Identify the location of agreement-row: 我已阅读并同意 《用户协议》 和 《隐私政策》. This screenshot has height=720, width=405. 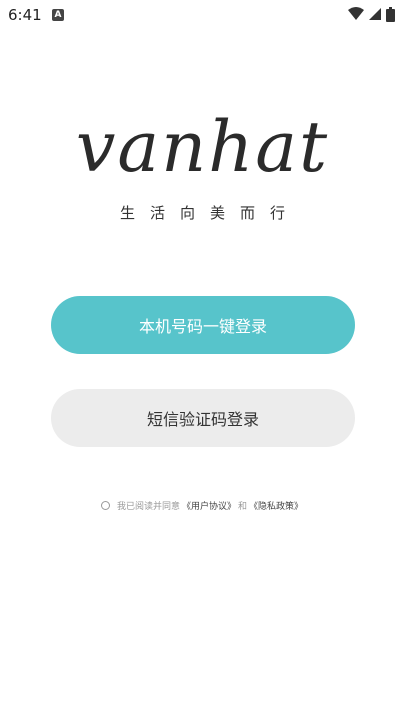
(202, 505).